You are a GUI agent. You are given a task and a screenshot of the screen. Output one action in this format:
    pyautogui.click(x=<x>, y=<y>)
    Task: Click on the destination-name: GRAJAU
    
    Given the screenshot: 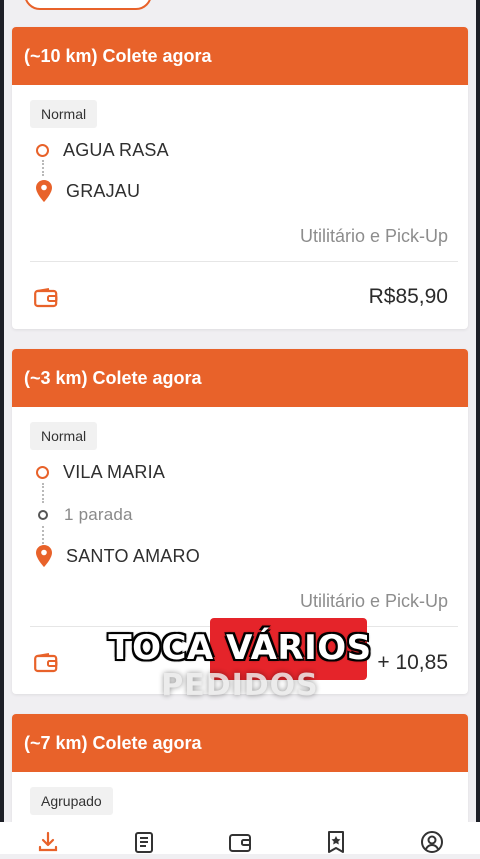 What is the action you would take?
    pyautogui.click(x=103, y=190)
    